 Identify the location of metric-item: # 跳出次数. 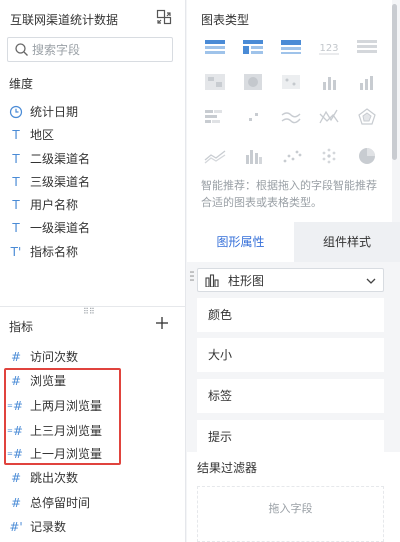
(88, 478).